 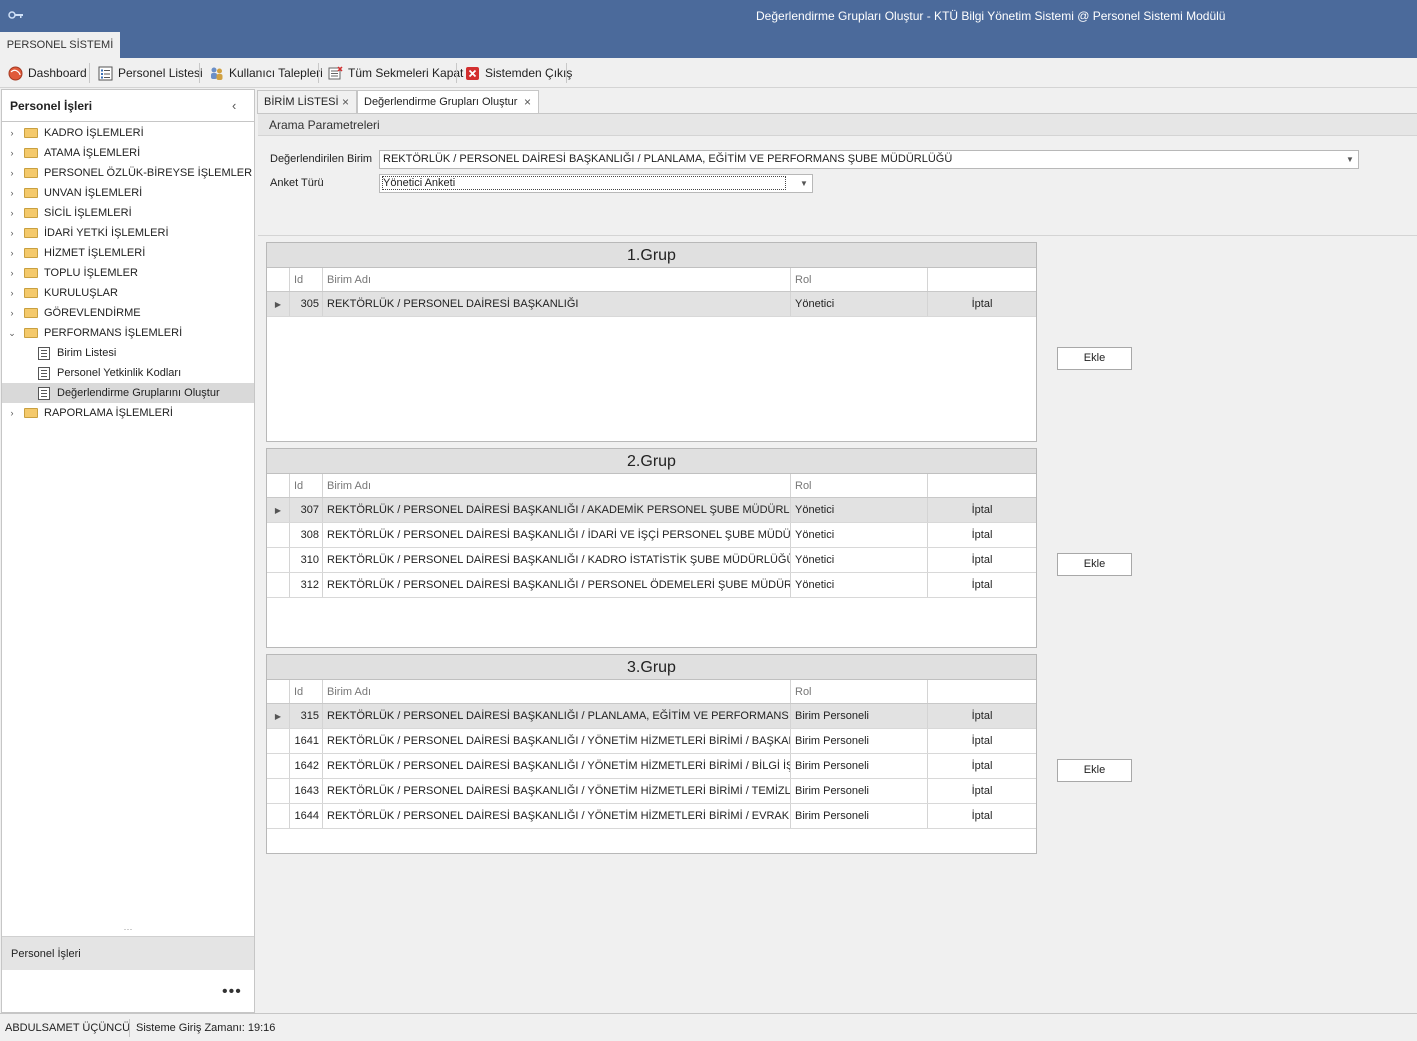 What do you see at coordinates (128, 293) in the screenshot?
I see `sidebar-item-kuruluslar: › KURULUŞLAR` at bounding box center [128, 293].